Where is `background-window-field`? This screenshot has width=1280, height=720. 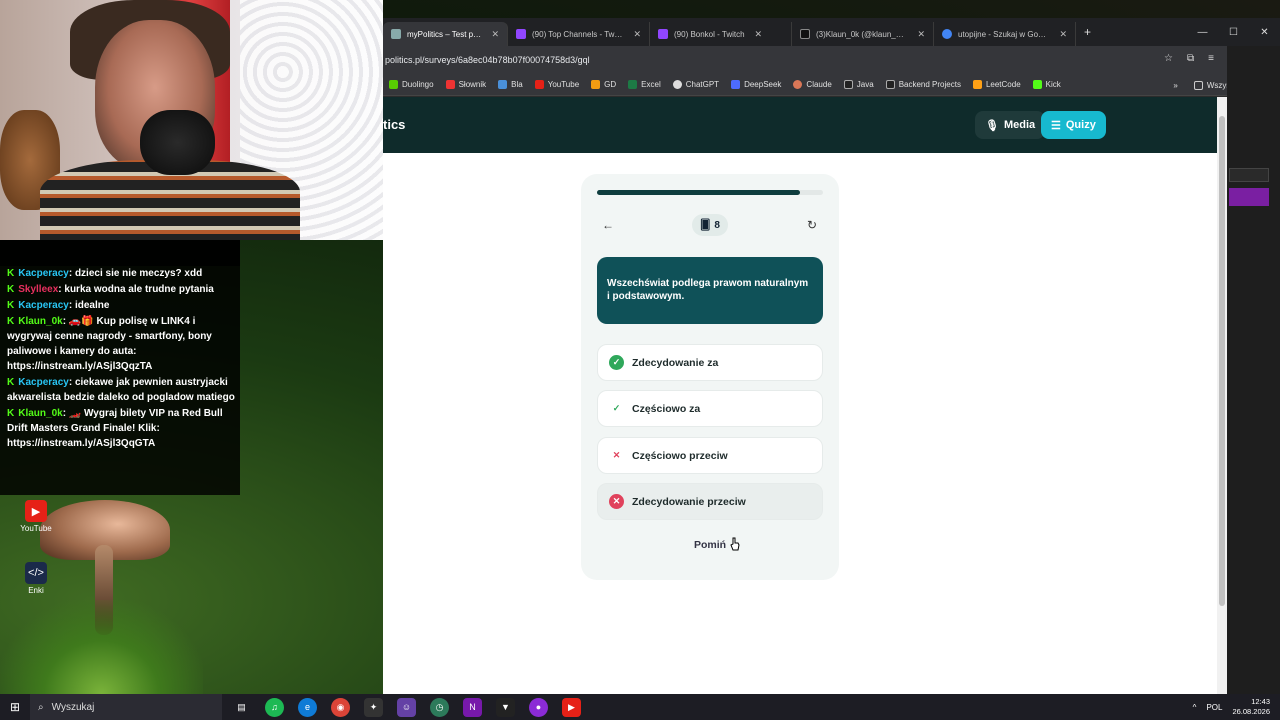 background-window-field is located at coordinates (1249, 175).